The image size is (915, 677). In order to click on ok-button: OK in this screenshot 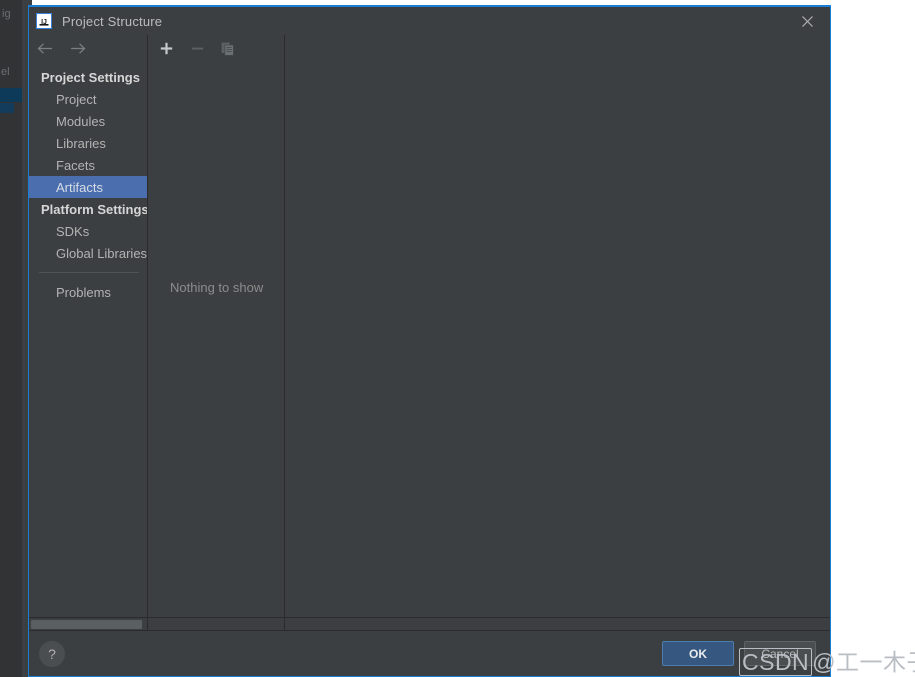, I will do `click(698, 653)`.